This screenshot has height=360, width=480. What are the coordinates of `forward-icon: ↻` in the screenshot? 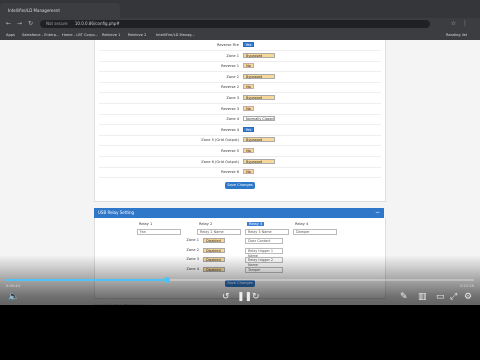 It's located at (256, 297).